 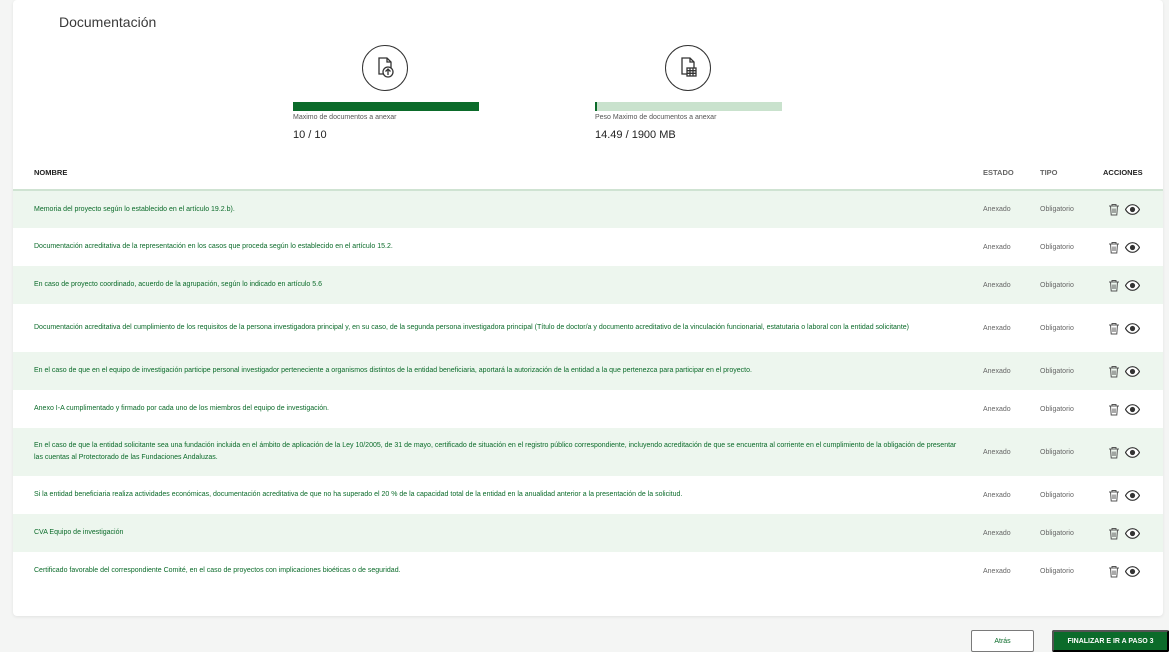 I want to click on document-count-label: Maximo de documentos a anexar, so click(x=345, y=117).